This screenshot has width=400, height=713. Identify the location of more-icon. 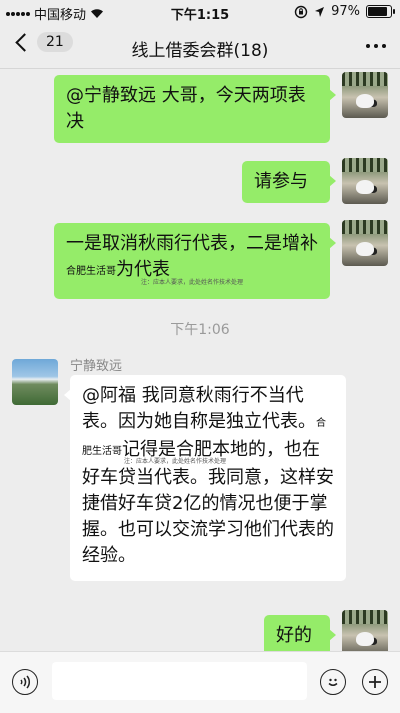
(376, 46).